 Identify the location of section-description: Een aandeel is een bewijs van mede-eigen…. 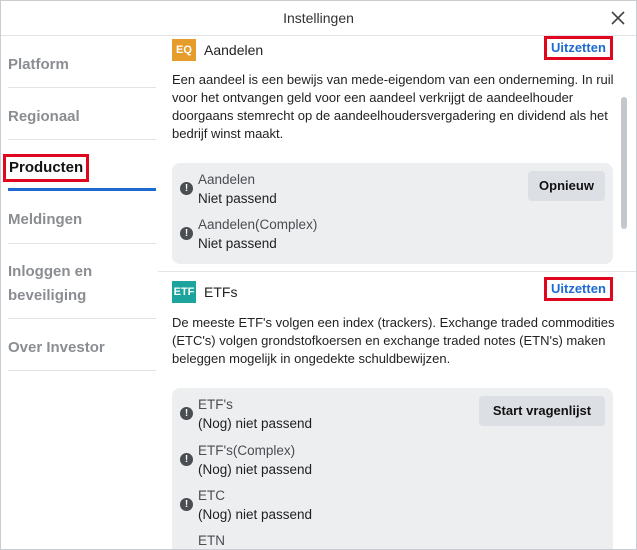
(393, 106).